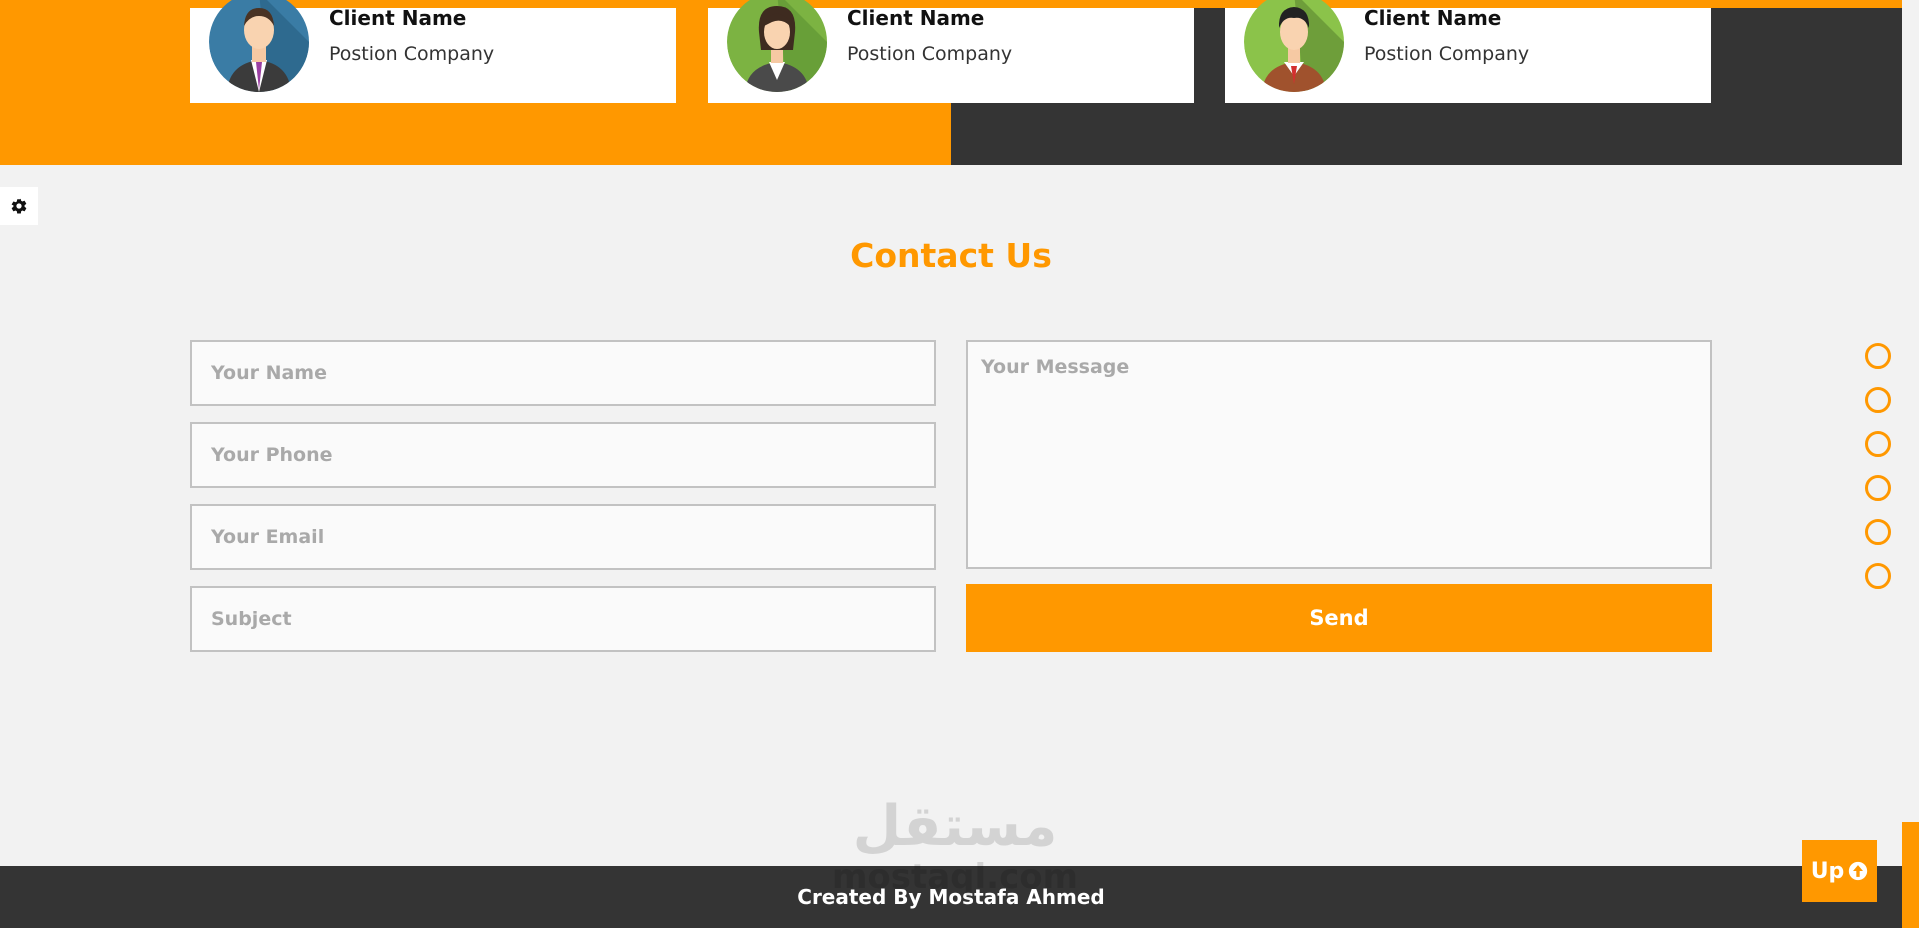 The image size is (1919, 928). I want to click on send-button: Send, so click(1339, 618).